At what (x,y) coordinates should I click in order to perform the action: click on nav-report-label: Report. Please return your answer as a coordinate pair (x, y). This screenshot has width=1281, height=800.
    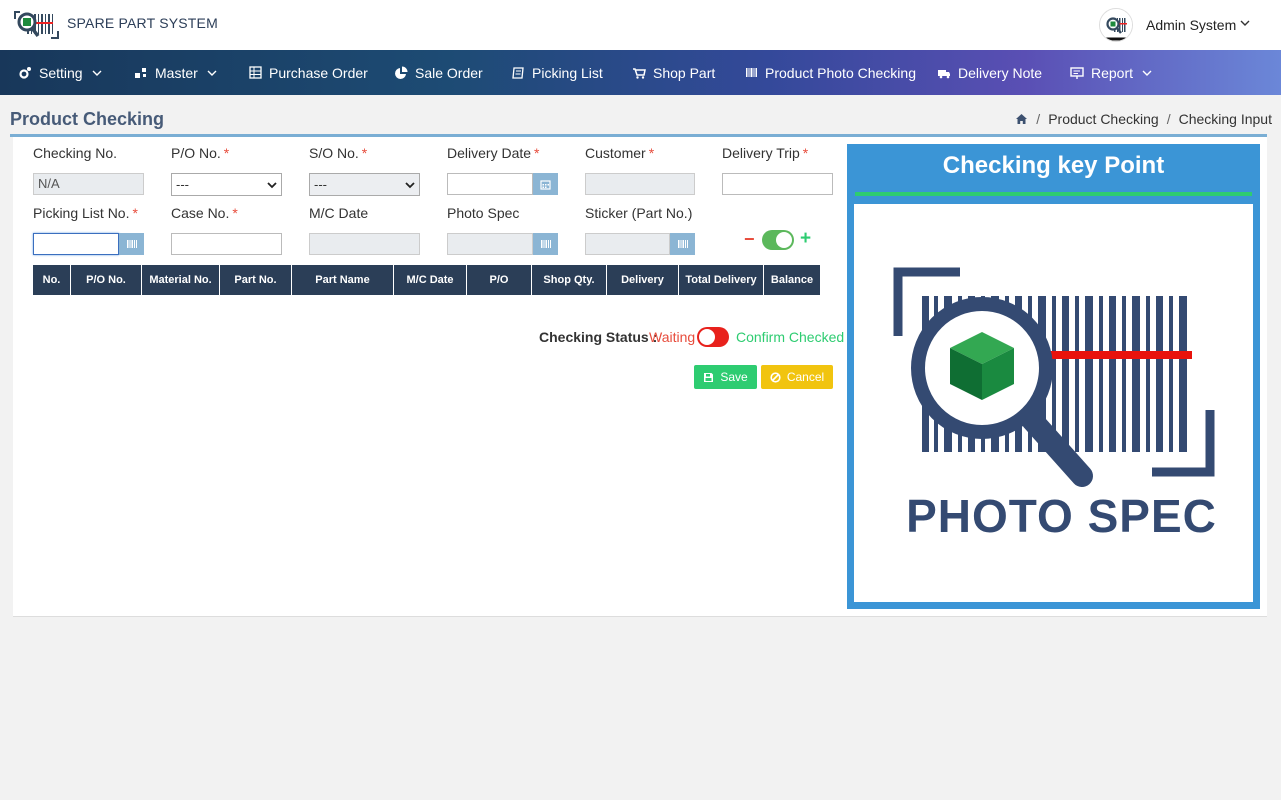
    Looking at the image, I should click on (1112, 72).